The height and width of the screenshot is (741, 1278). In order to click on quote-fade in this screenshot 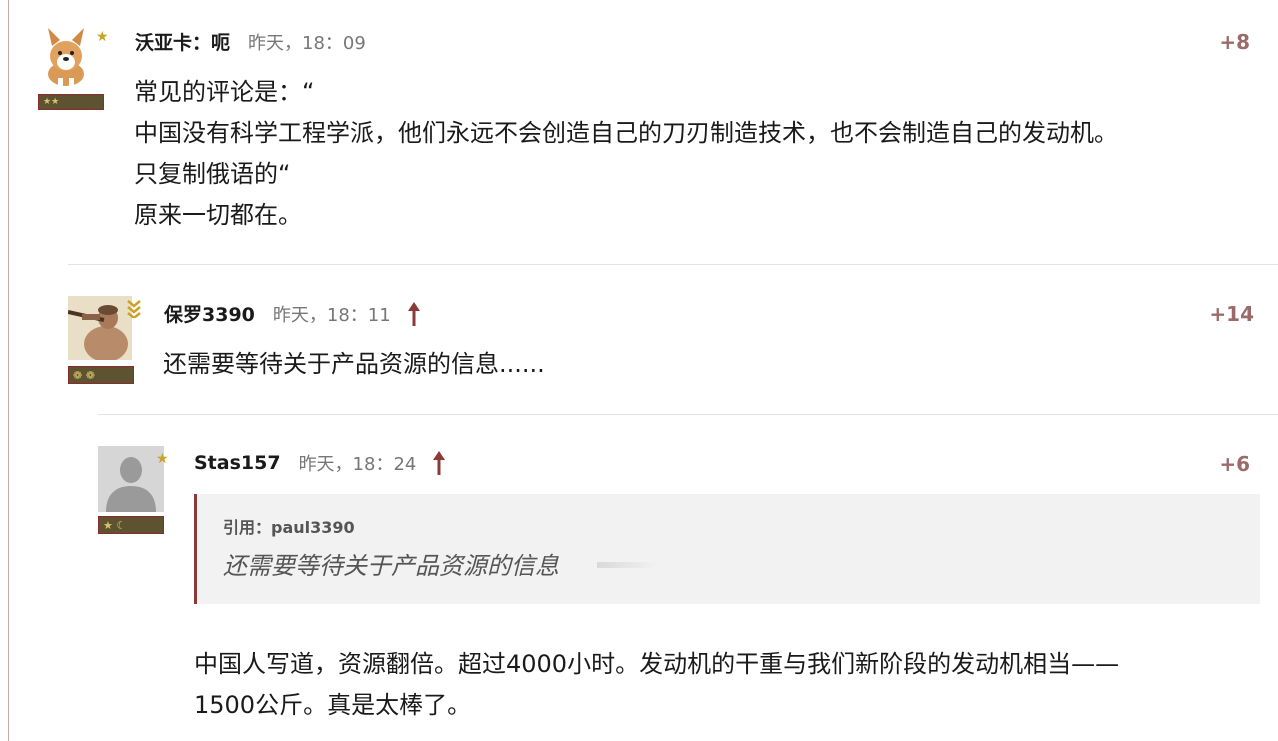, I will do `click(627, 565)`.